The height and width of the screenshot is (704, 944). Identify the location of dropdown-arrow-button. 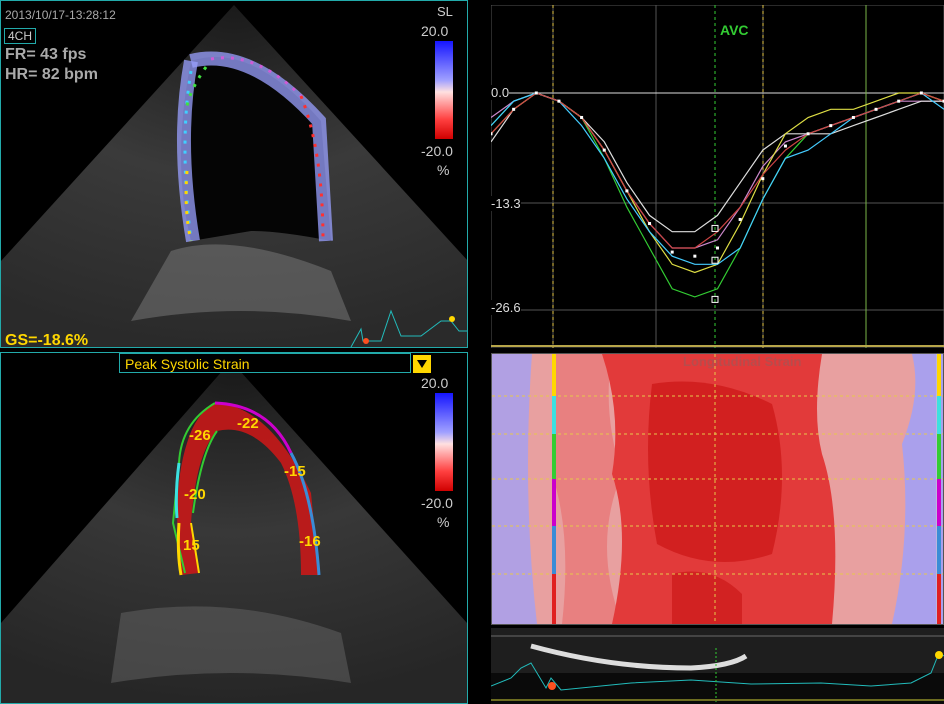
(422, 364).